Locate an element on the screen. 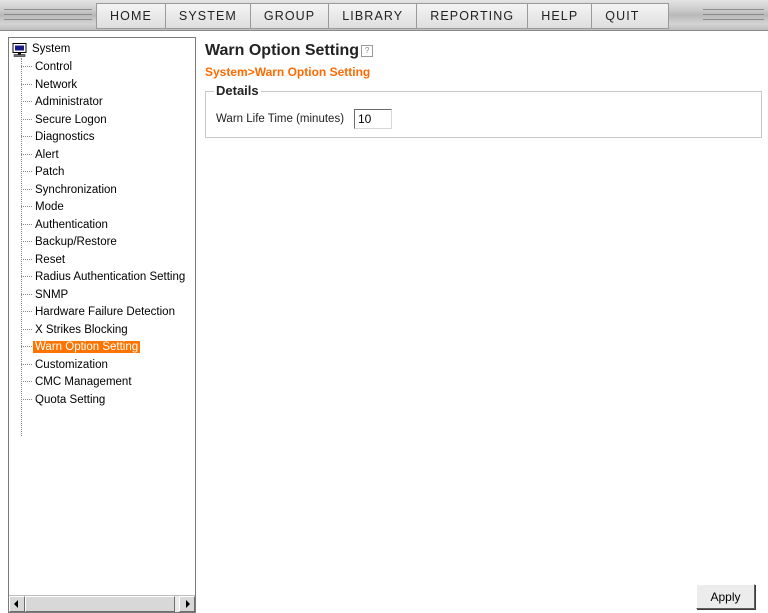 This screenshot has width=768, height=613. arrow-left-icon is located at coordinates (16, 604).